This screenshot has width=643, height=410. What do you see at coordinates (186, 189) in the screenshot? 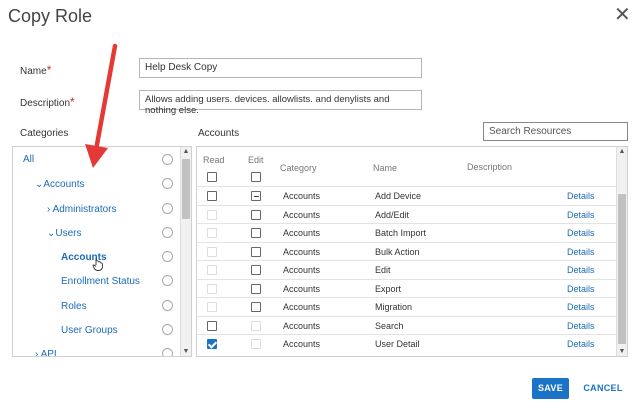
I see `tree-scrollbar-thumb` at bounding box center [186, 189].